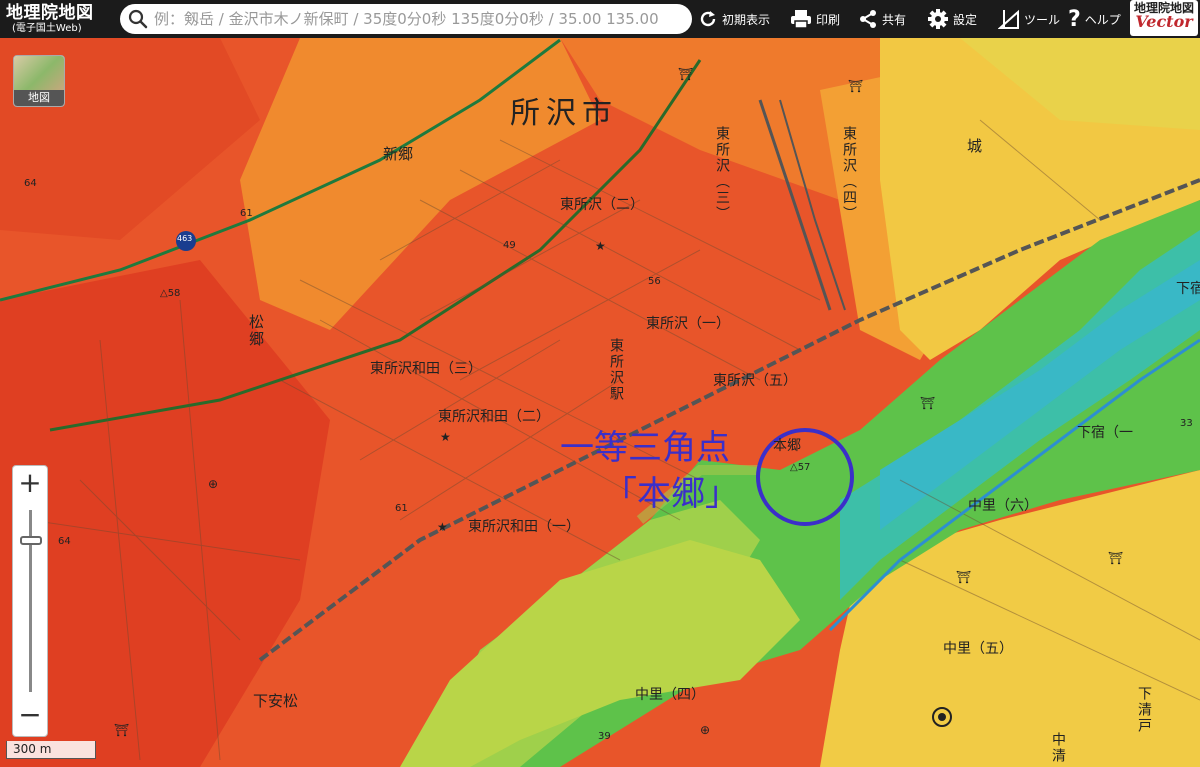 This screenshot has width=1200, height=767. What do you see at coordinates (30, 715) in the screenshot?
I see `zoom-out-button: −` at bounding box center [30, 715].